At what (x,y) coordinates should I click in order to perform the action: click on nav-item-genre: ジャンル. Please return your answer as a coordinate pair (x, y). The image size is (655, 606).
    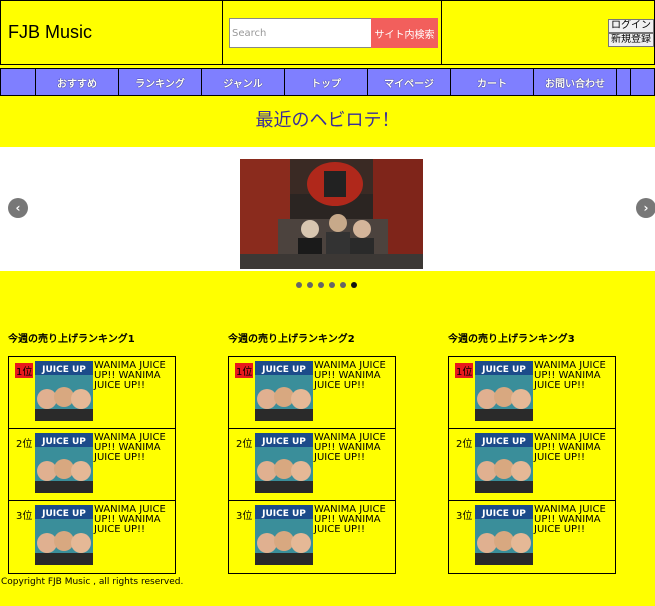
    Looking at the image, I should click on (243, 82).